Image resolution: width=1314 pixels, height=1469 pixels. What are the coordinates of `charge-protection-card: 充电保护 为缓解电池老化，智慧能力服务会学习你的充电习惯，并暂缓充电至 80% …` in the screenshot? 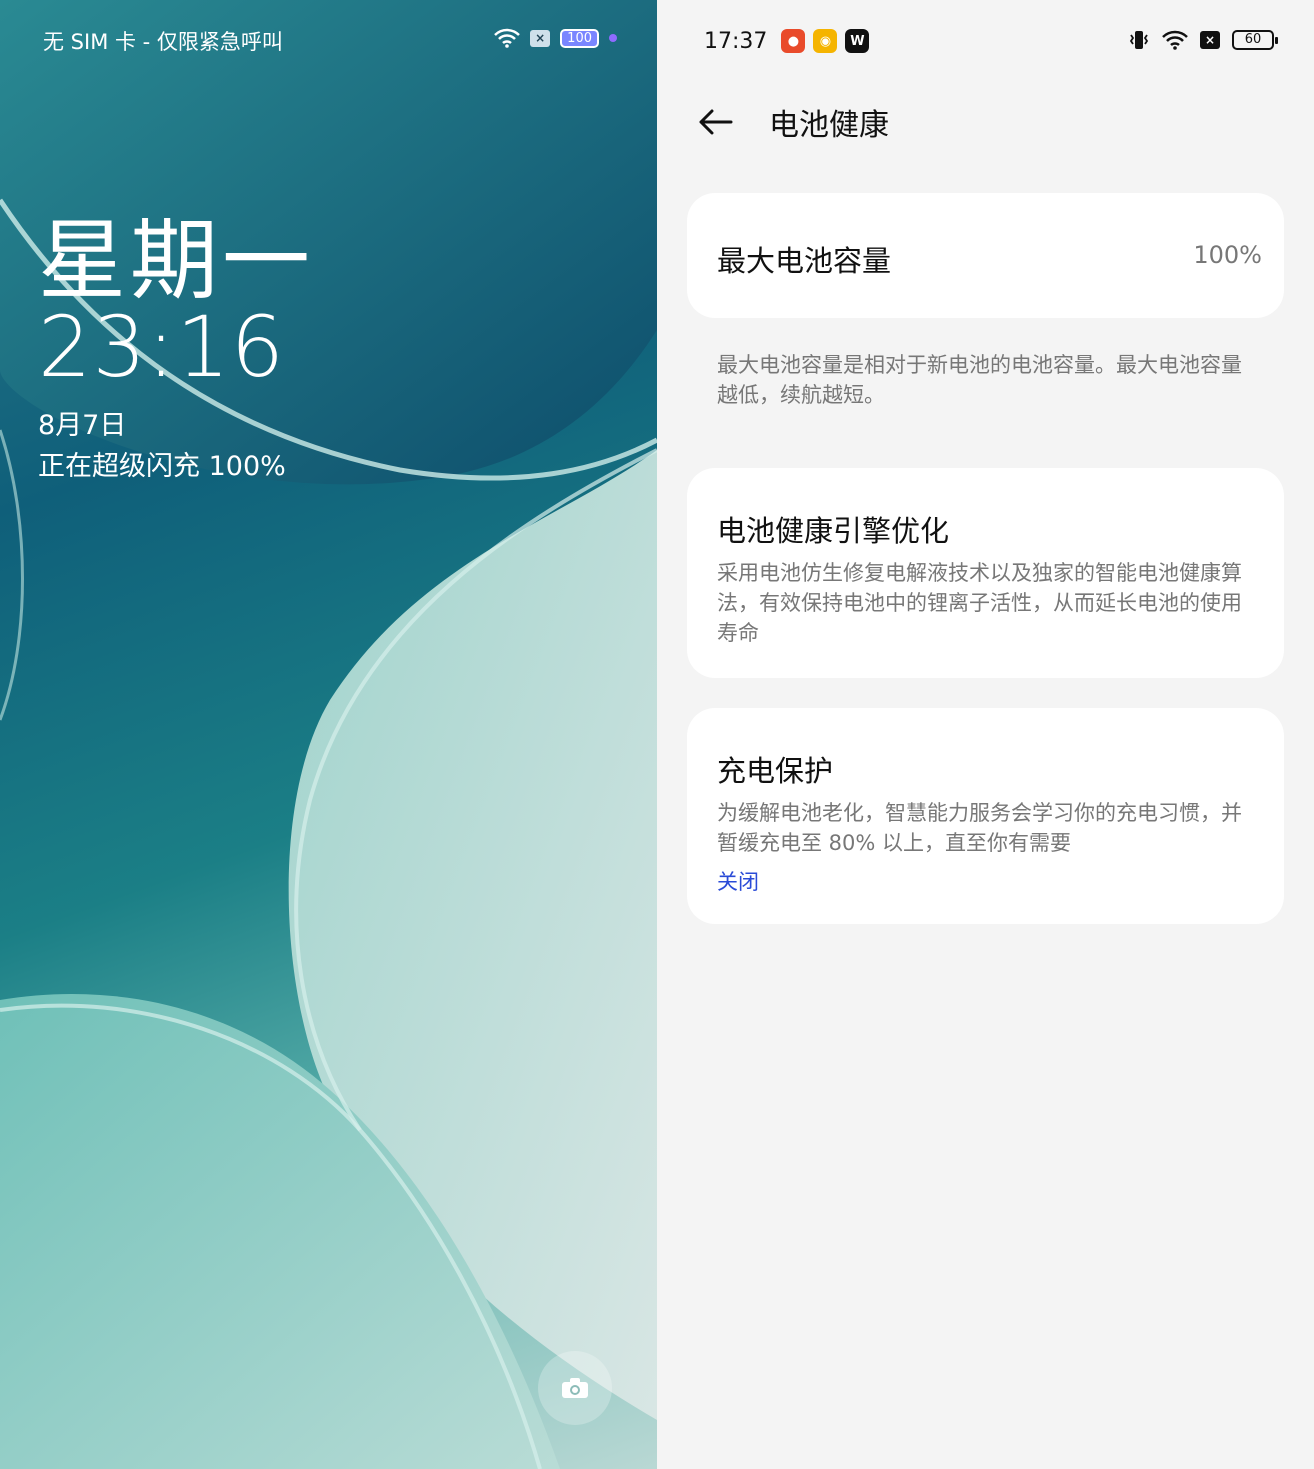 It's located at (985, 816).